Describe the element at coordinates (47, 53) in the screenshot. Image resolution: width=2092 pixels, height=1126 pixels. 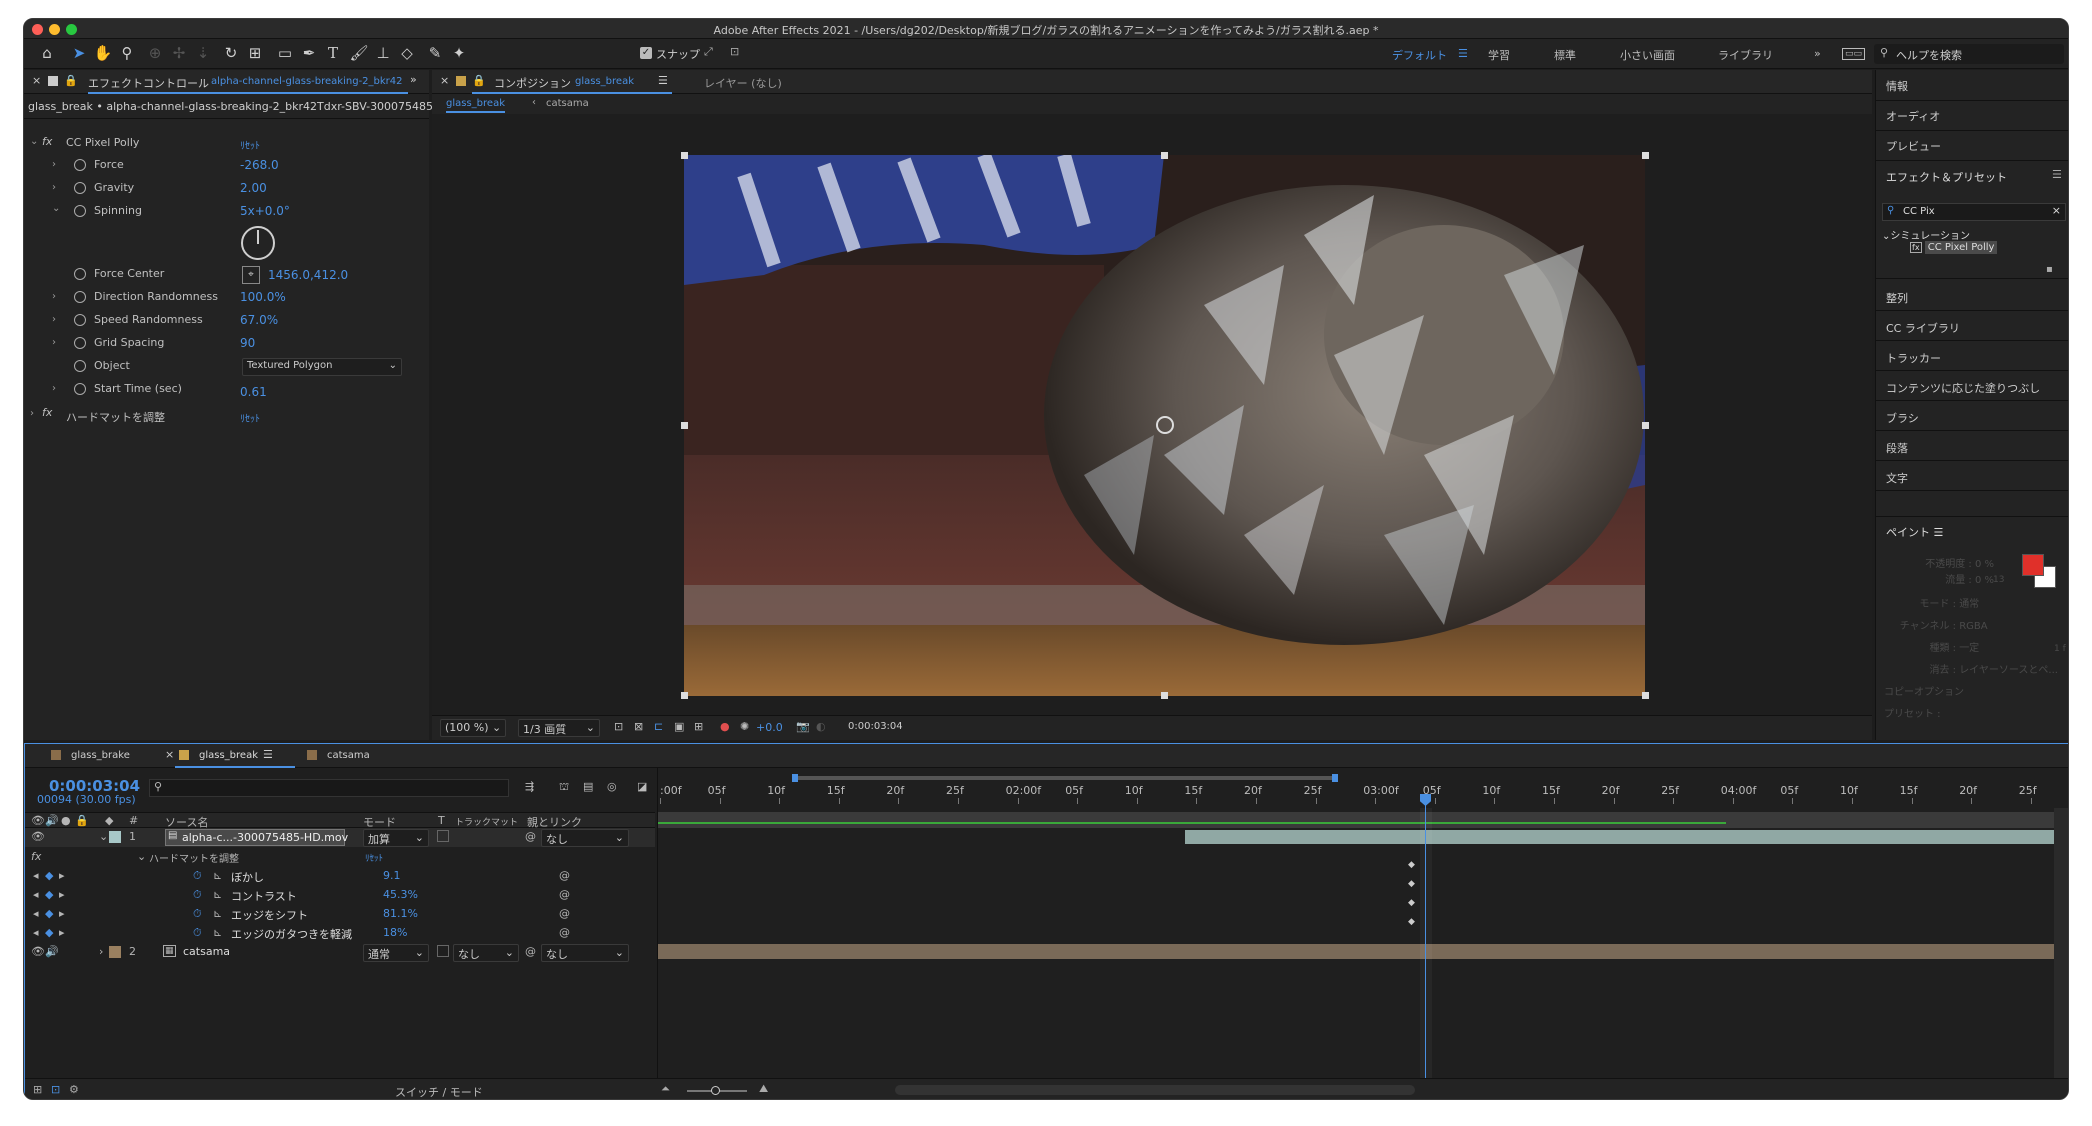
I see `home-icon: ⌂` at that location.